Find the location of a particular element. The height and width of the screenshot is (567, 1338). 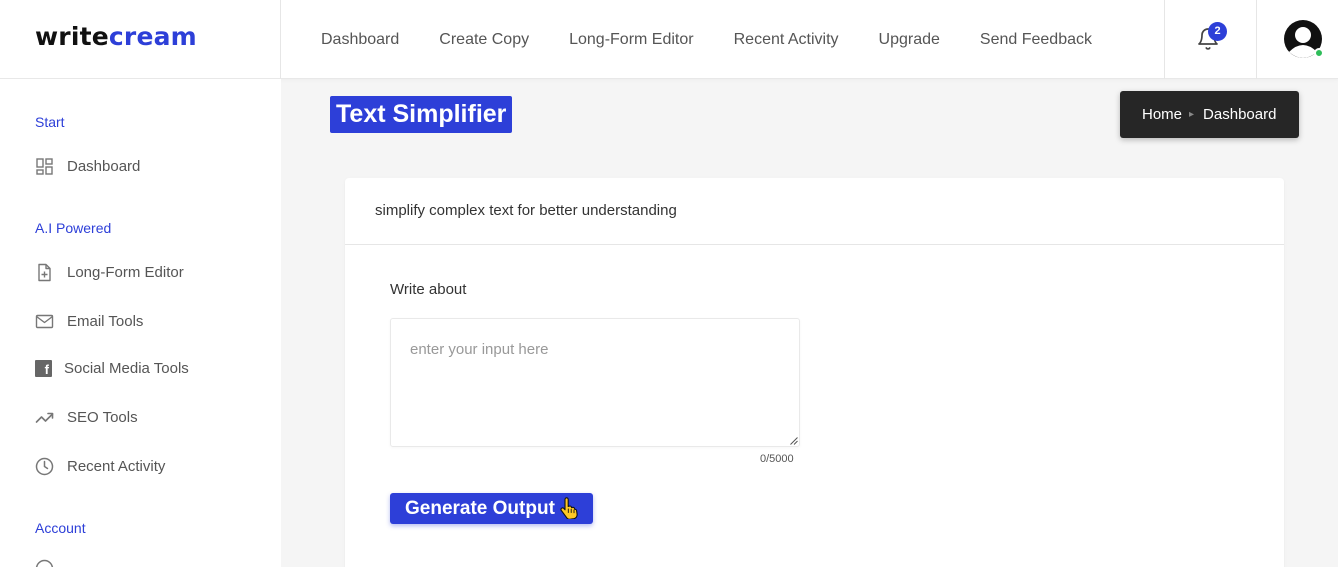

nav-send-feedback: Send Feedback is located at coordinates (1036, 40).